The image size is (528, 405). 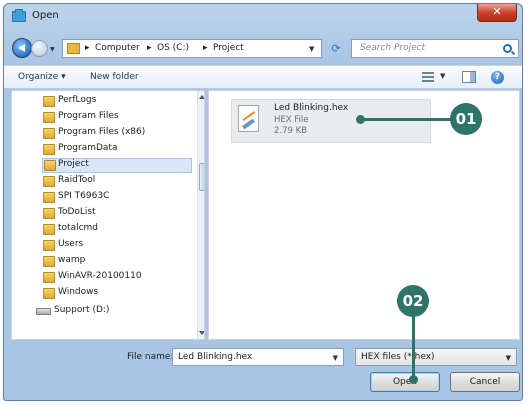 I want to click on filename-value: Led Blinking.hex, so click(x=215, y=357).